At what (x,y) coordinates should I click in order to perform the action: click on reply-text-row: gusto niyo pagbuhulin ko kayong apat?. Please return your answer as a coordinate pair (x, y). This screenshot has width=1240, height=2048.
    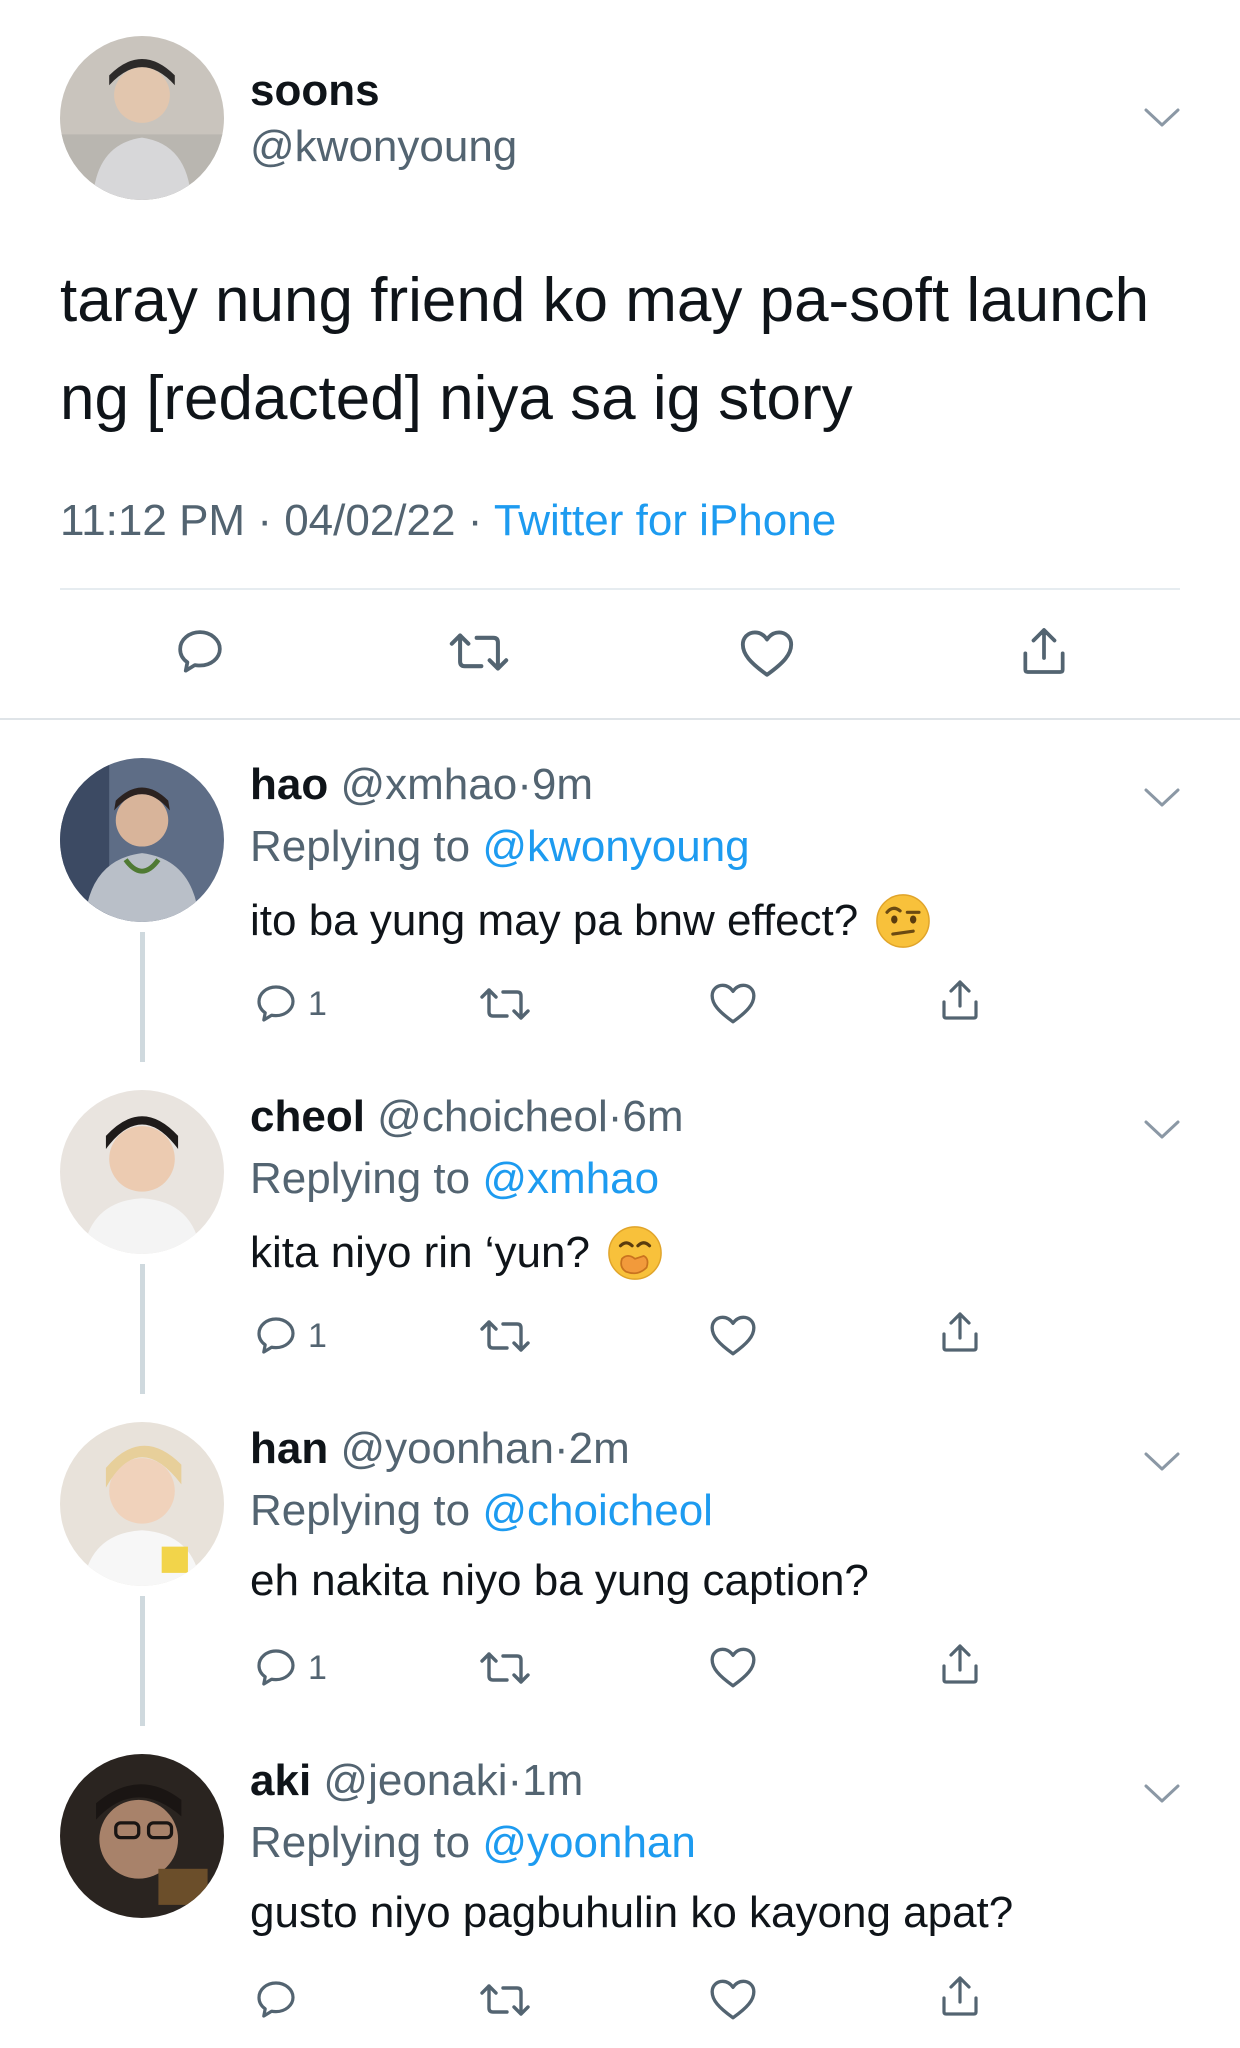
    Looking at the image, I should click on (631, 1913).